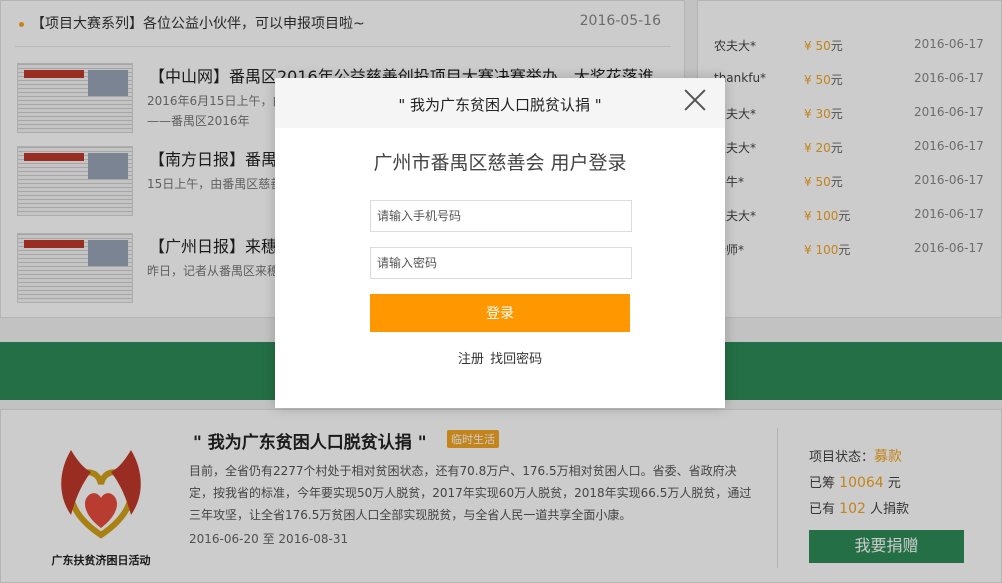 The image size is (1002, 583). What do you see at coordinates (516, 359) in the screenshot?
I see `recover-password-link: 找回密码` at bounding box center [516, 359].